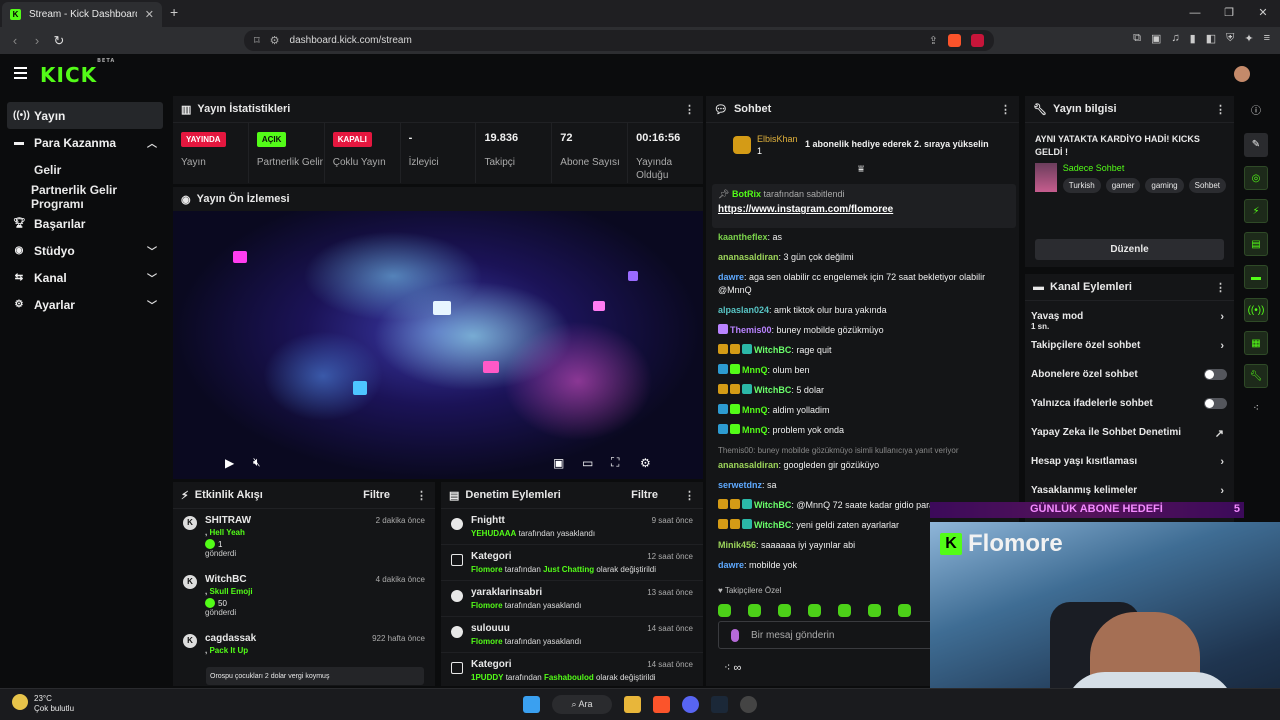 This screenshot has width=1280, height=720. I want to click on browser-tab: K Stream - Kick Dashboard ✕, so click(82, 14).